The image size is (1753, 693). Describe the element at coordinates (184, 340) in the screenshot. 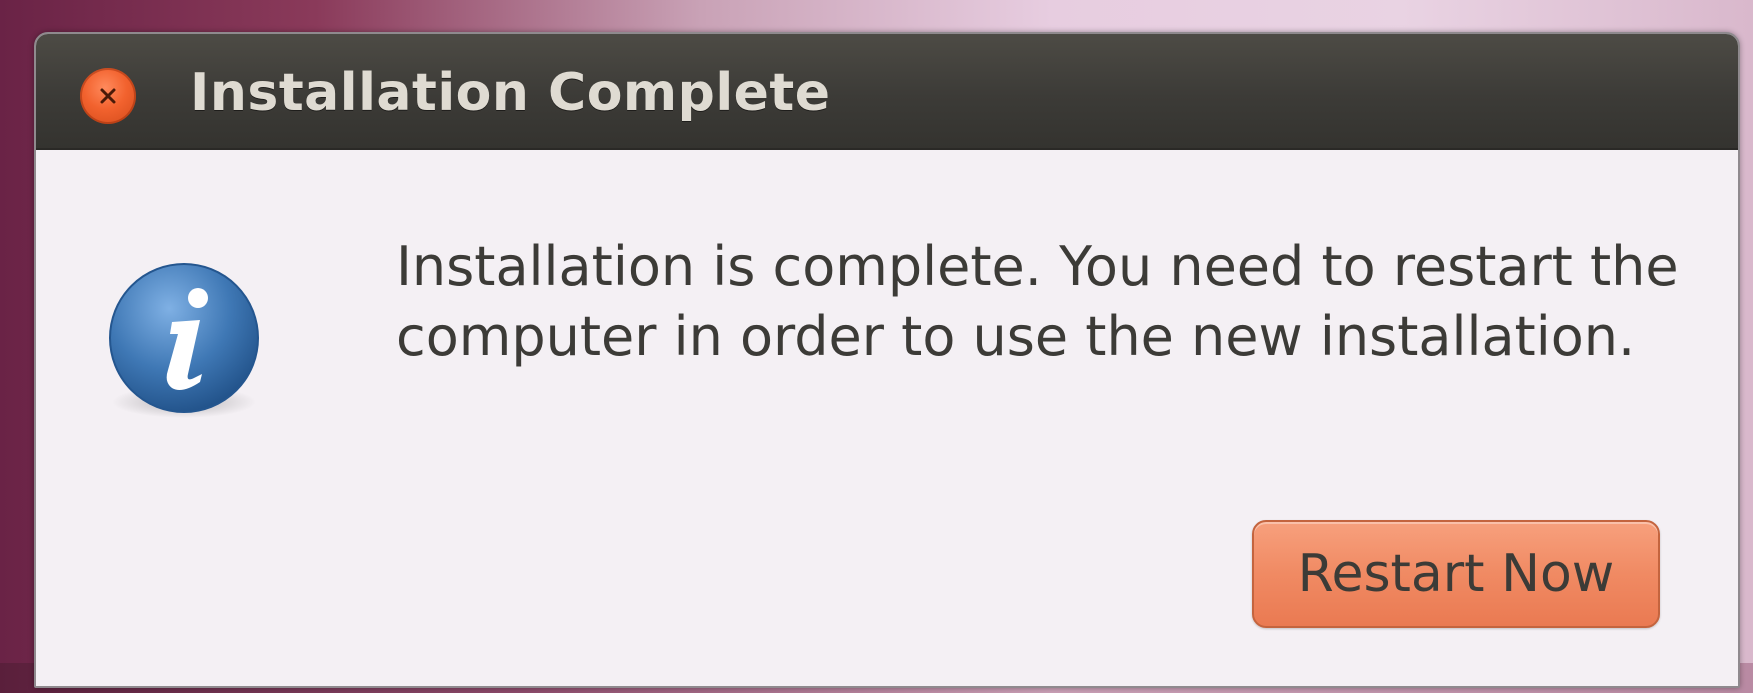

I see `info-icon` at that location.